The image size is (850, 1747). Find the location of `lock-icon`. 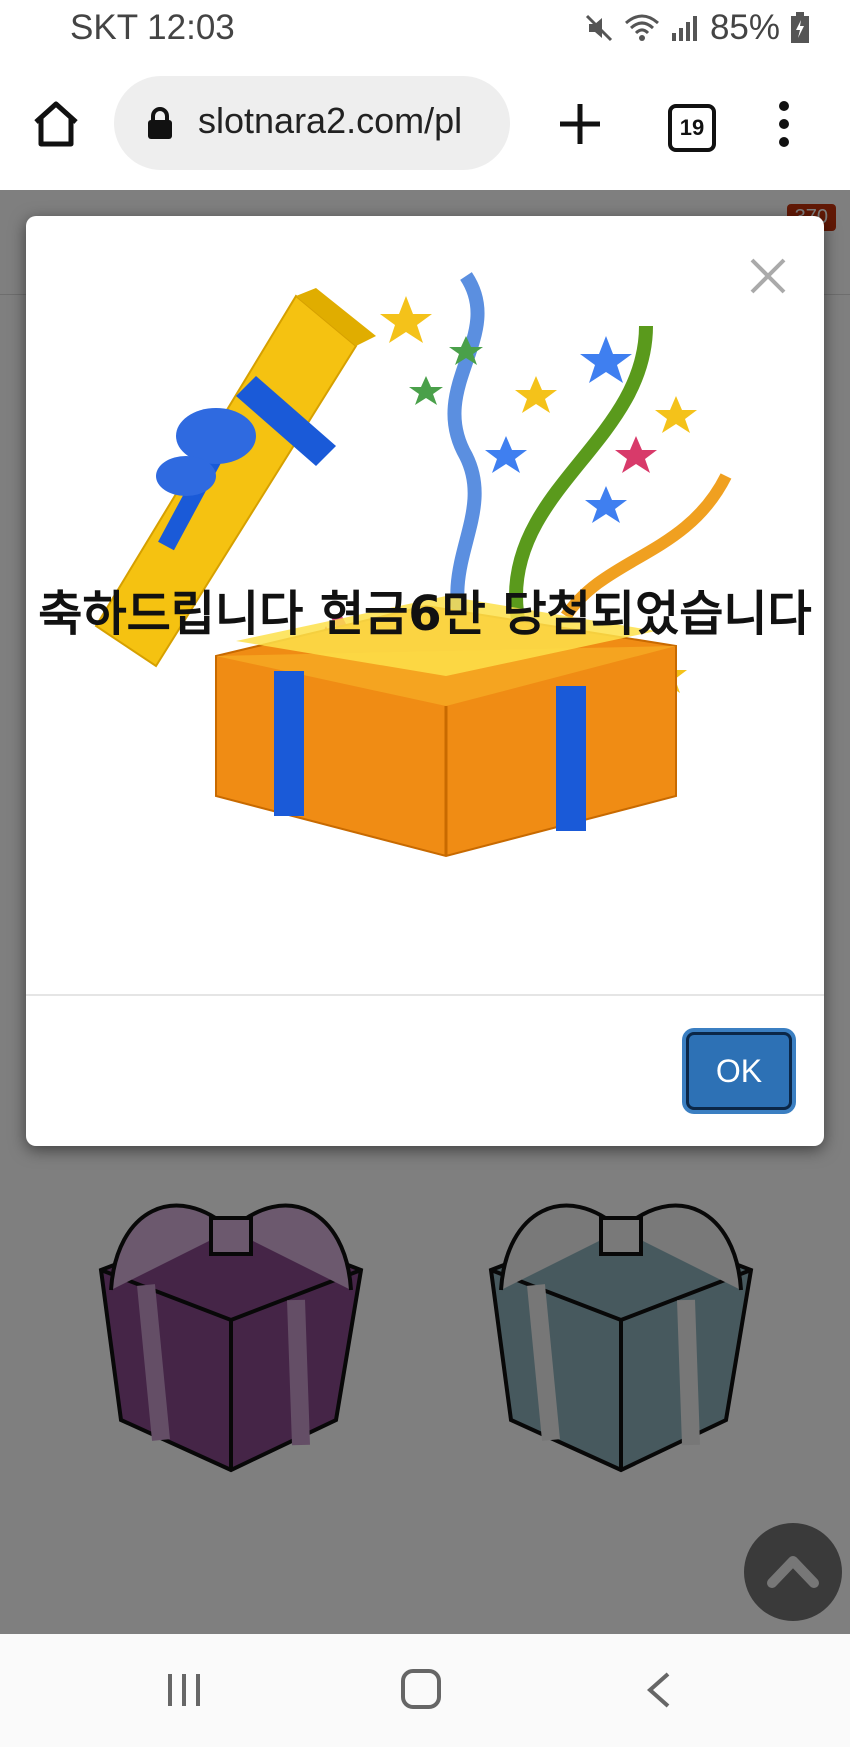

lock-icon is located at coordinates (160, 123).